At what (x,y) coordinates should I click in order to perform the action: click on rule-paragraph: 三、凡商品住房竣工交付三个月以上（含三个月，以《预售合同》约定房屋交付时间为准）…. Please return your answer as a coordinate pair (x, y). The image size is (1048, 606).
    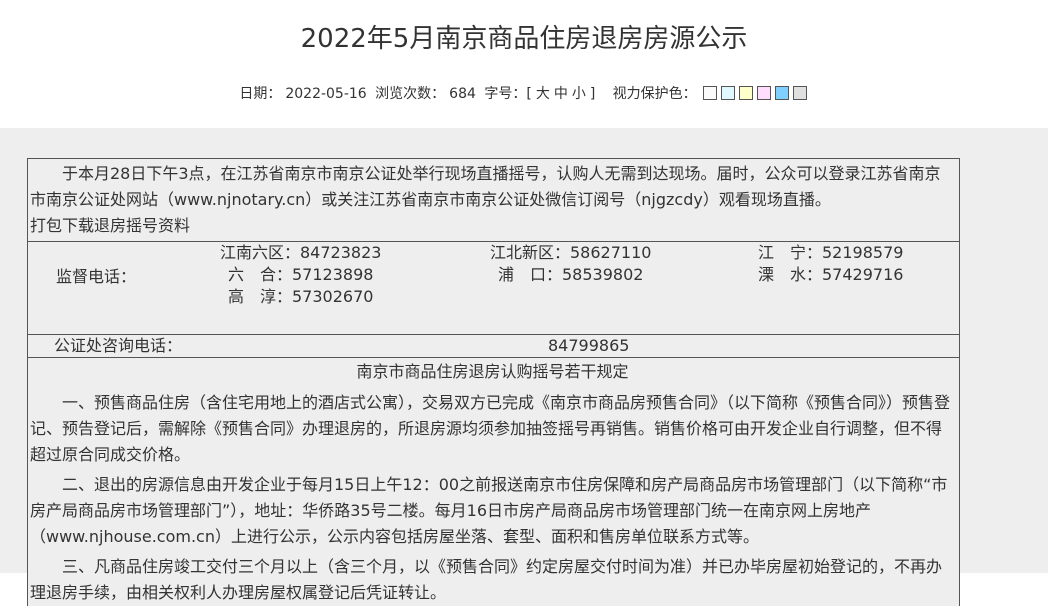
    Looking at the image, I should click on (486, 579).